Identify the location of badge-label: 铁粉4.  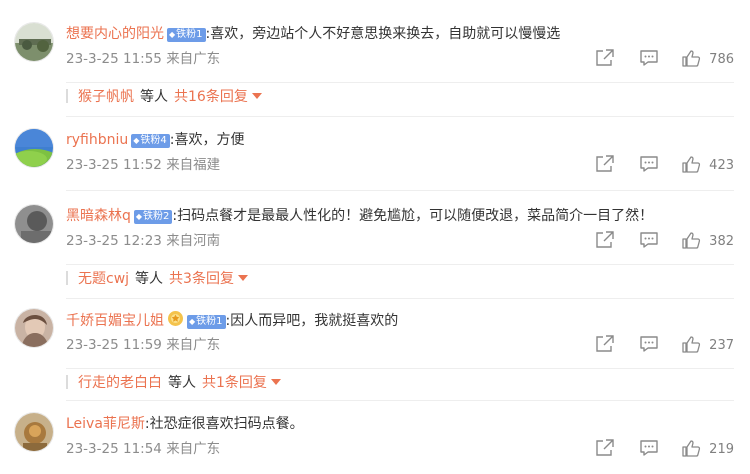
(153, 140).